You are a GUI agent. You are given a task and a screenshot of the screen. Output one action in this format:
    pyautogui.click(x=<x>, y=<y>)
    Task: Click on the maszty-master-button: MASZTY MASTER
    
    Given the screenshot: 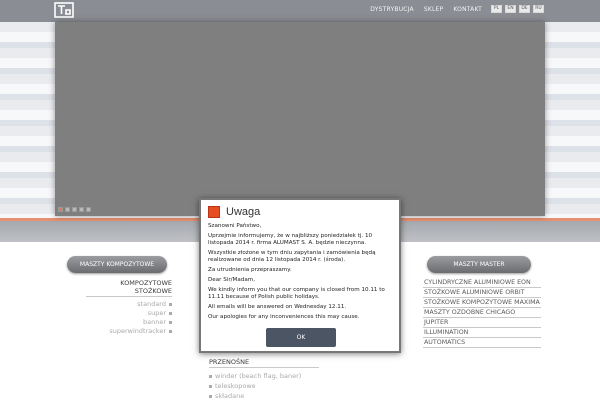 What is the action you would take?
    pyautogui.click(x=479, y=264)
    